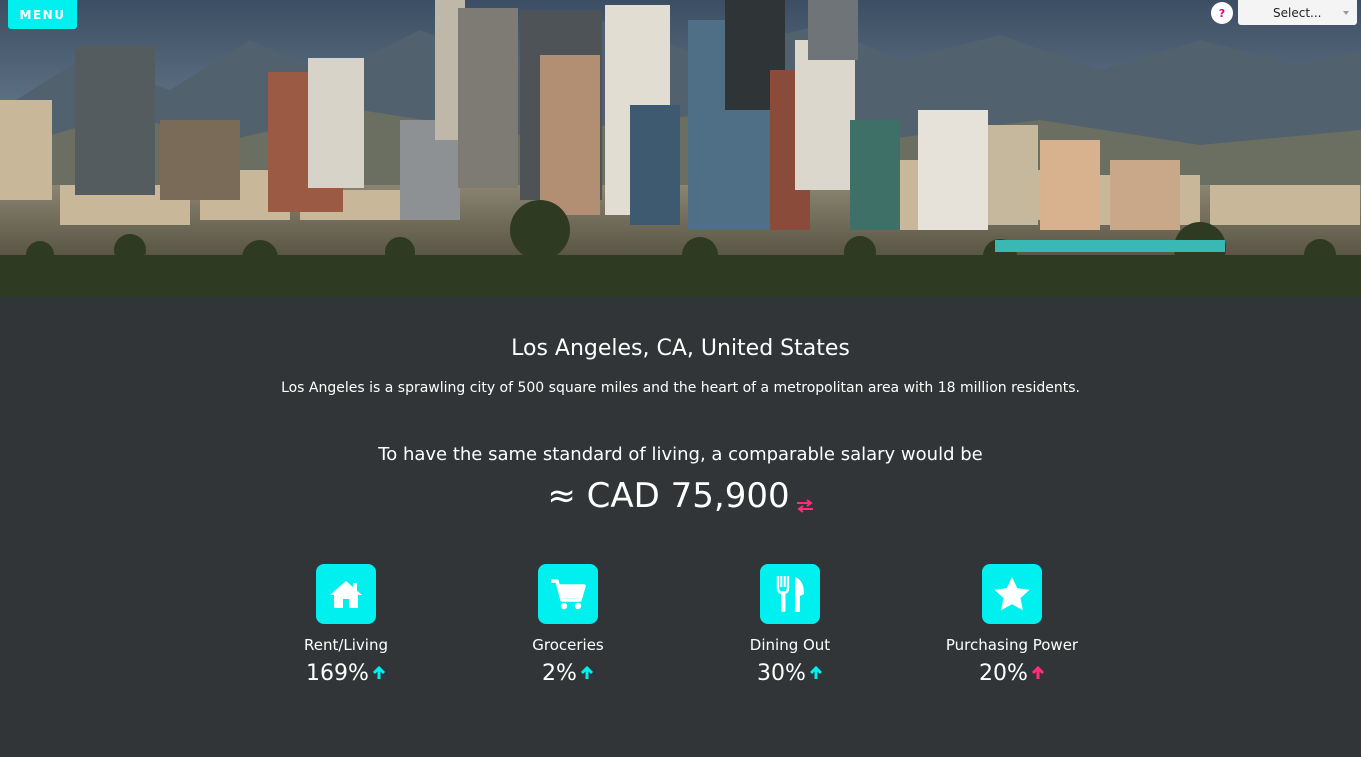  Describe the element at coordinates (790, 645) in the screenshot. I see `stat-label: Dining Out` at that location.